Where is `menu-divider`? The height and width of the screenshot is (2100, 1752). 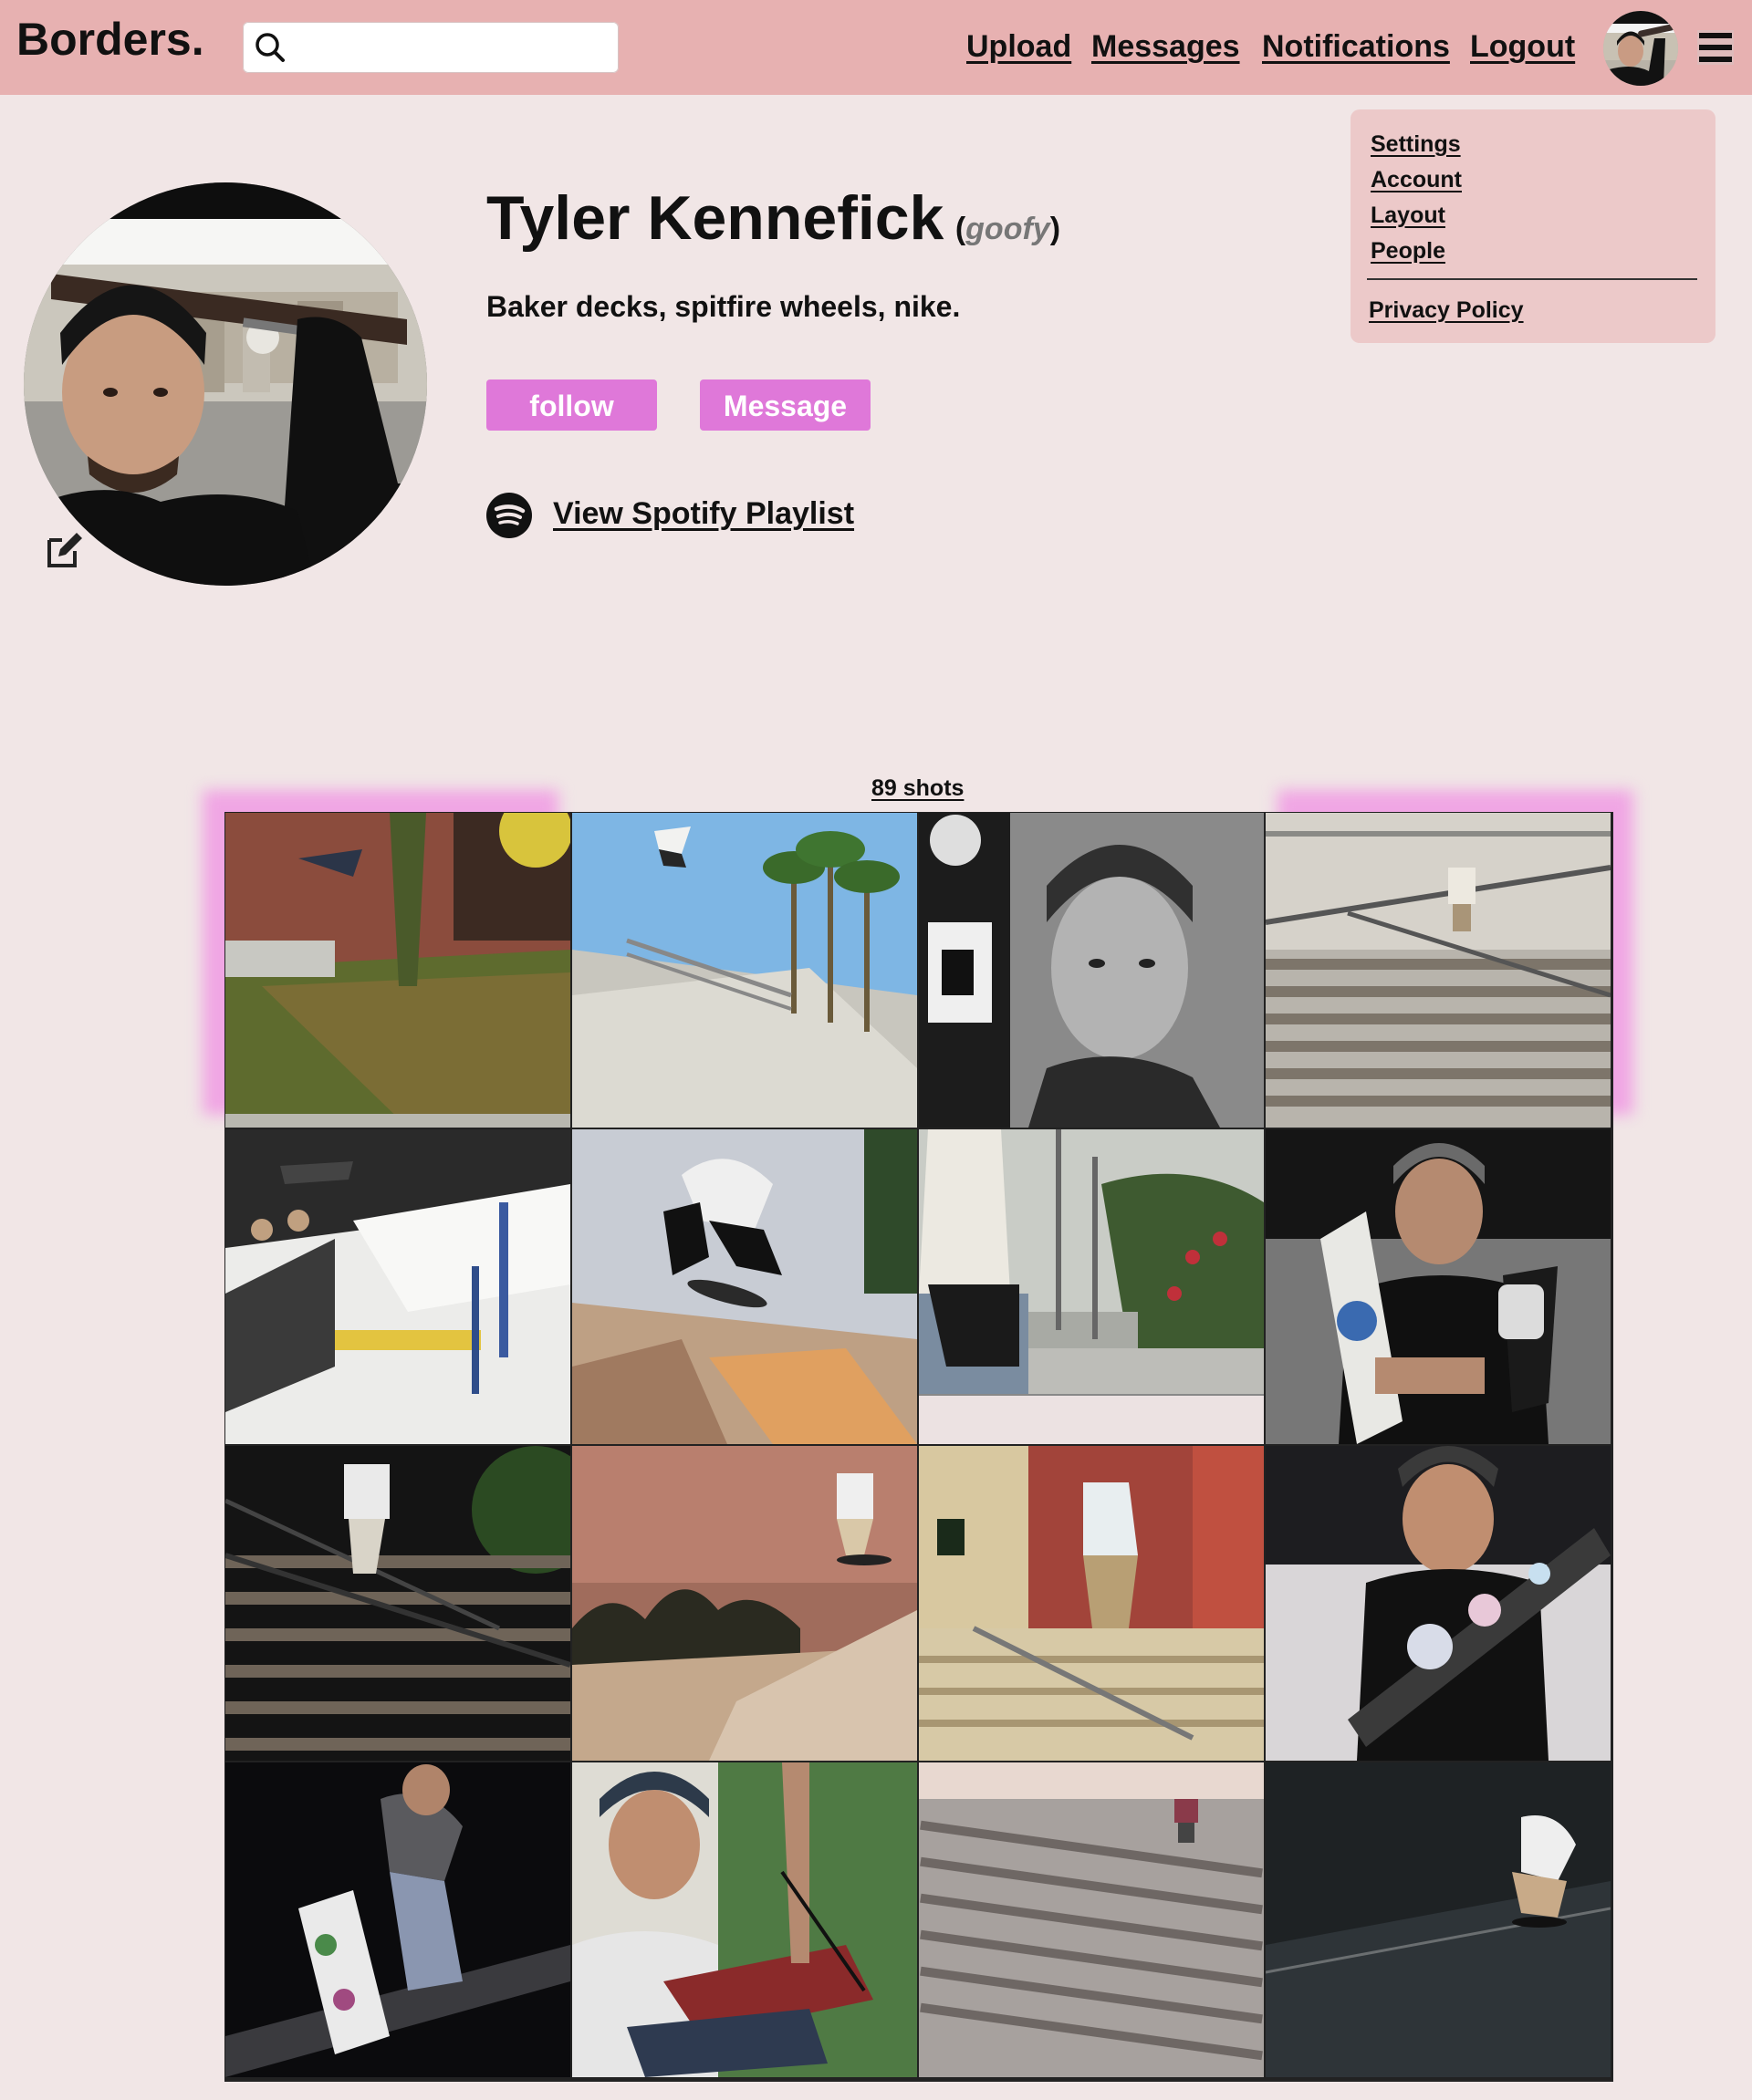 menu-divider is located at coordinates (1532, 279).